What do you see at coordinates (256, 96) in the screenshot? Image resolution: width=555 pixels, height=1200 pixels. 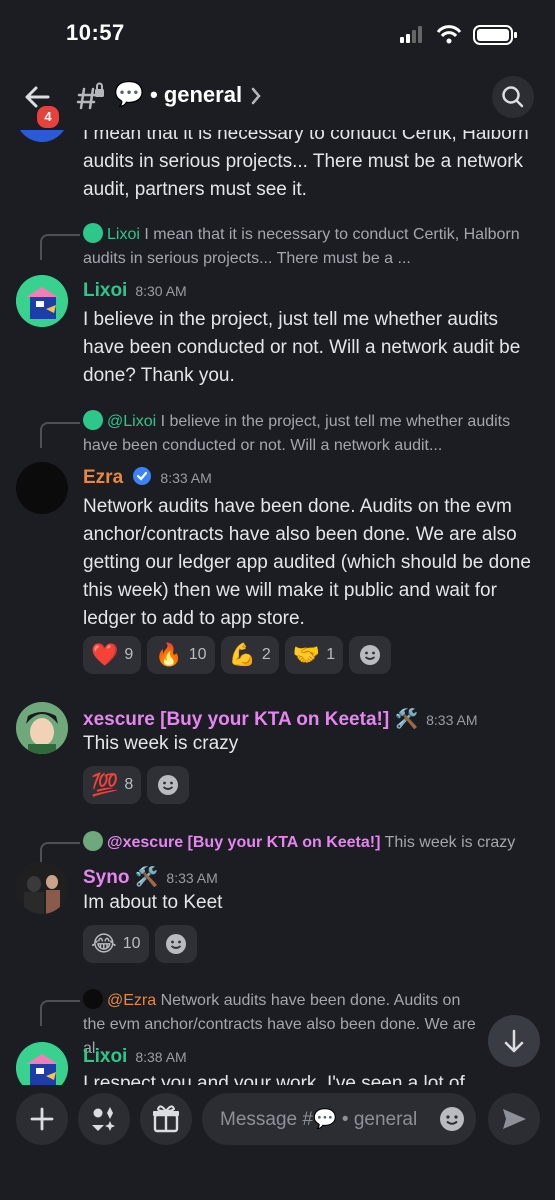 I see `chevron-right-icon` at bounding box center [256, 96].